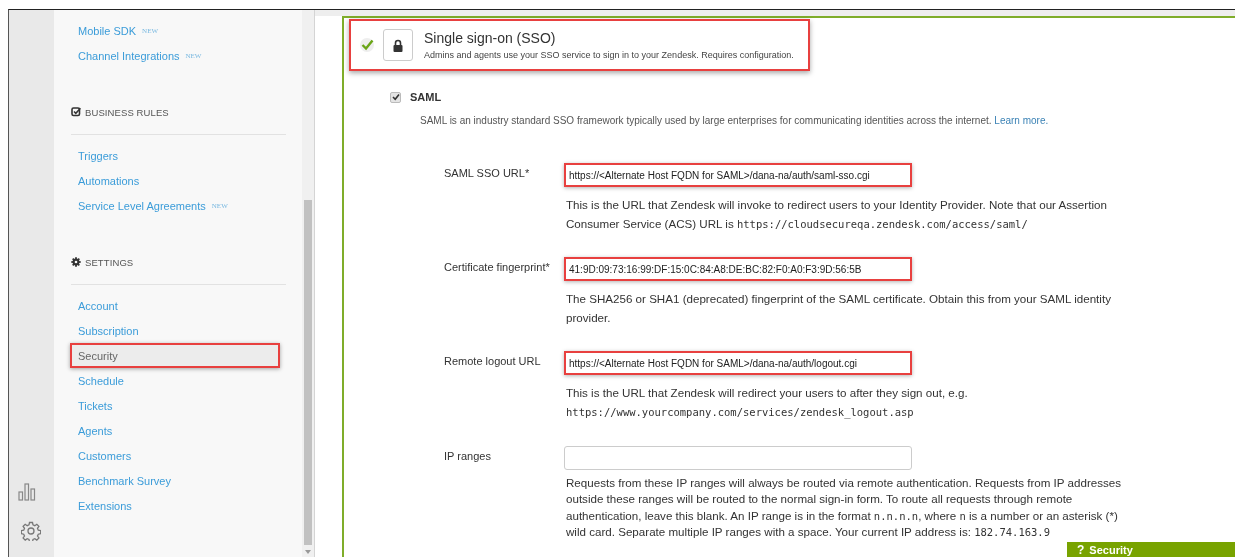 The image size is (1235, 557). What do you see at coordinates (738, 175) in the screenshot?
I see `input-field: https://<Alternate Host FQDN for SAML>/dana-na/auth/saml-sso.cgi` at bounding box center [738, 175].